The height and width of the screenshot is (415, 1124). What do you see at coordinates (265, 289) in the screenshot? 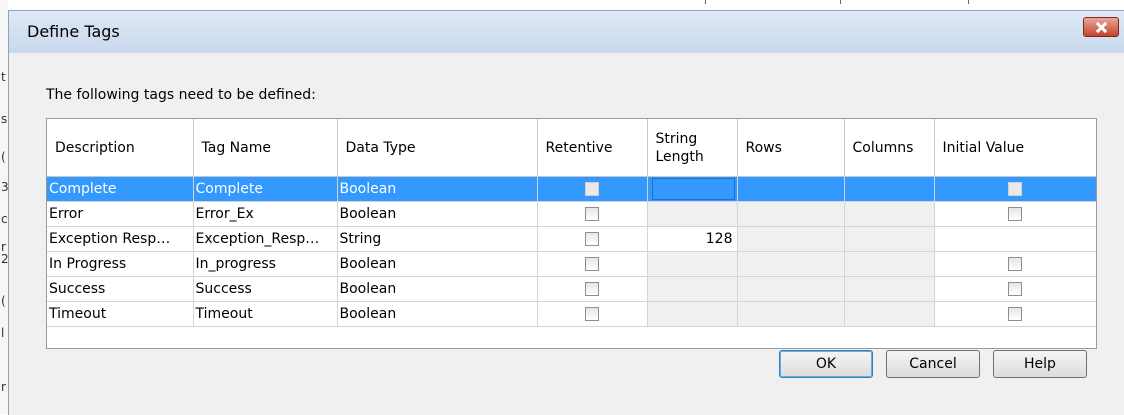
I see `cell-tag-name: Success` at bounding box center [265, 289].